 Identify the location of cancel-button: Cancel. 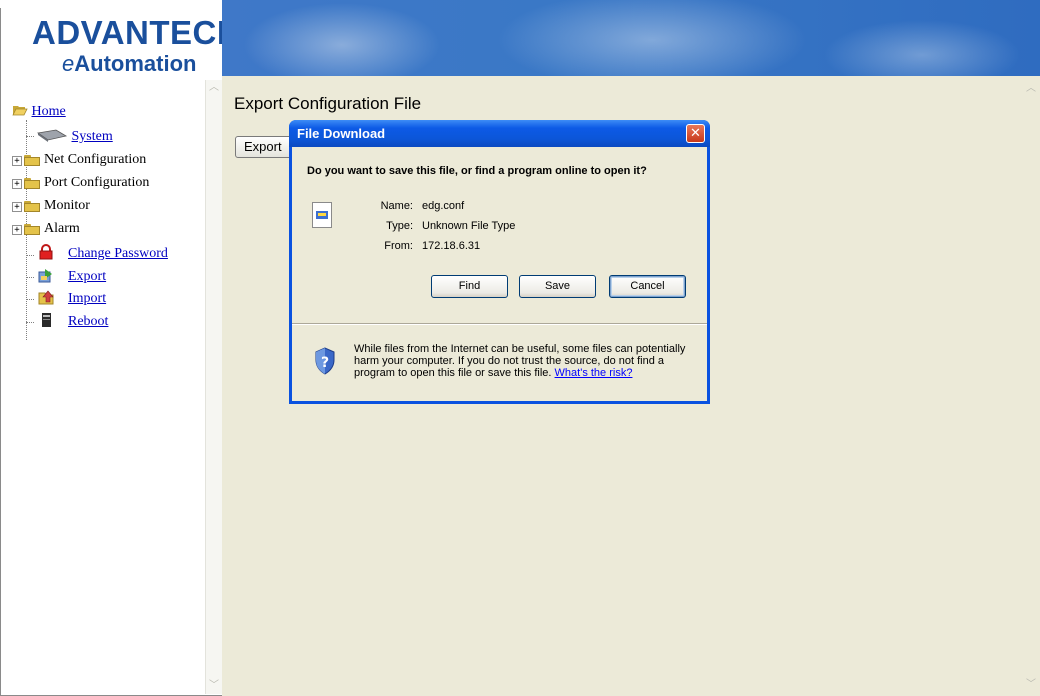
(647, 286).